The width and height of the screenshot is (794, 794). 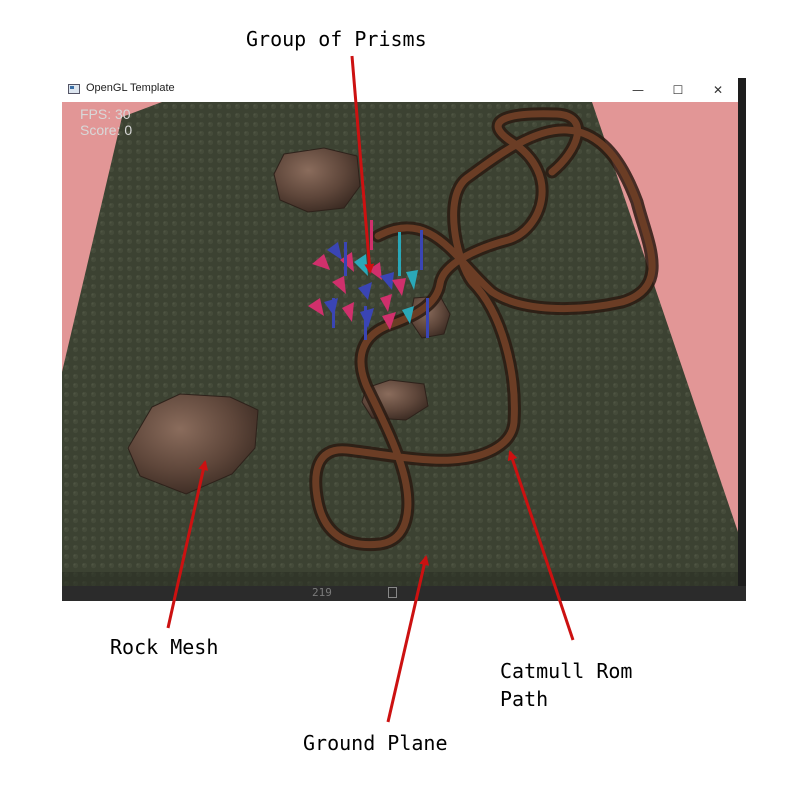 What do you see at coordinates (718, 90) in the screenshot?
I see `close-button: ✕` at bounding box center [718, 90].